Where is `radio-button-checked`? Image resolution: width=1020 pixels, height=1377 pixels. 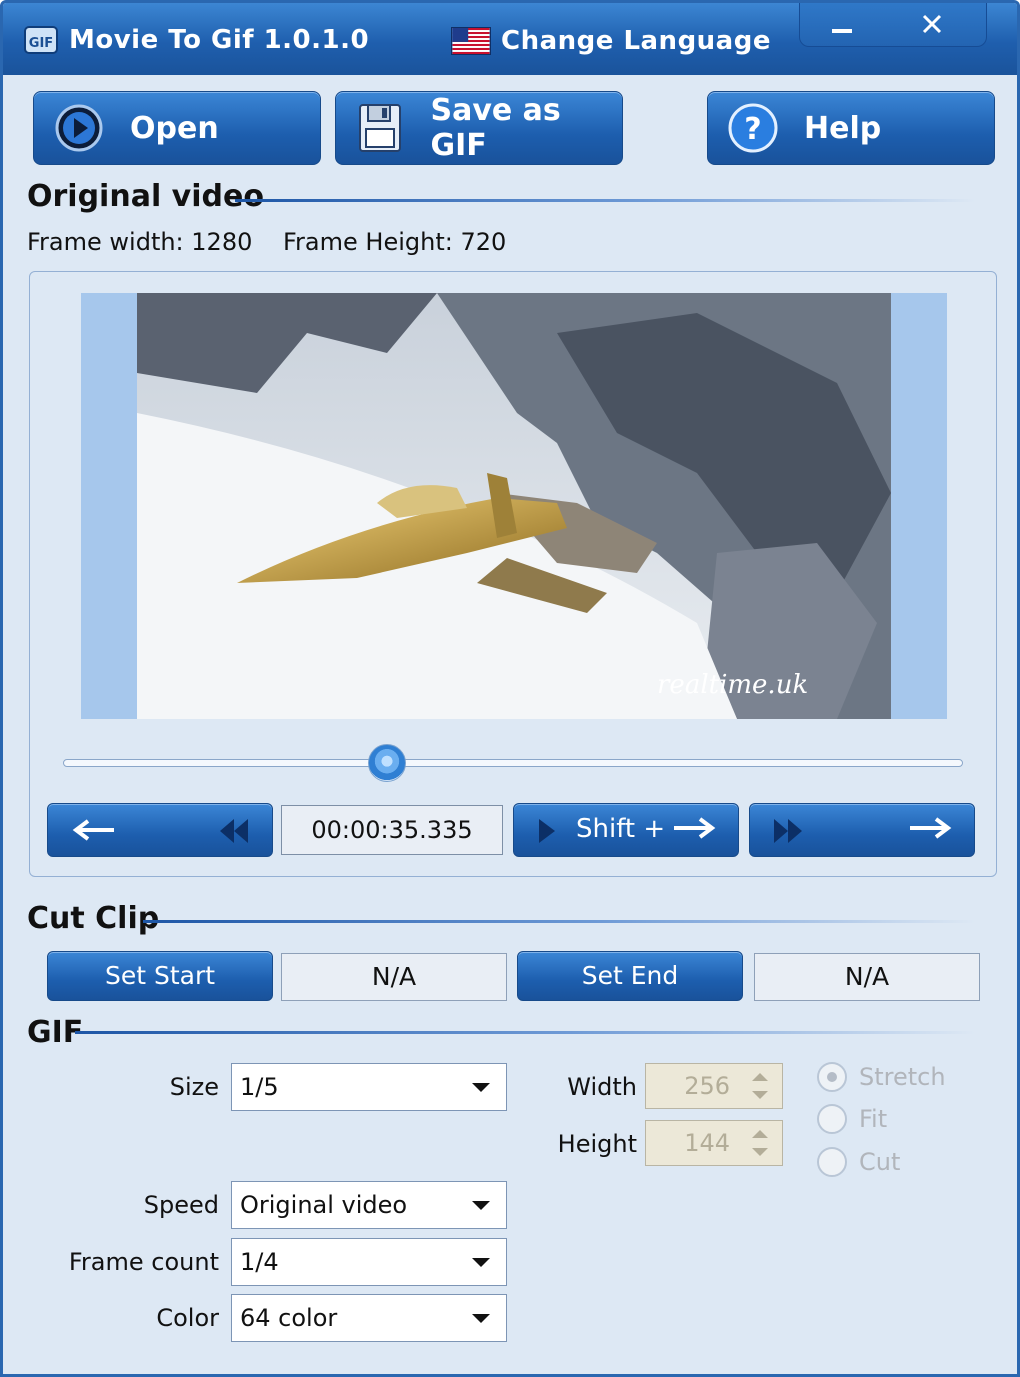 radio-button-checked is located at coordinates (832, 1077).